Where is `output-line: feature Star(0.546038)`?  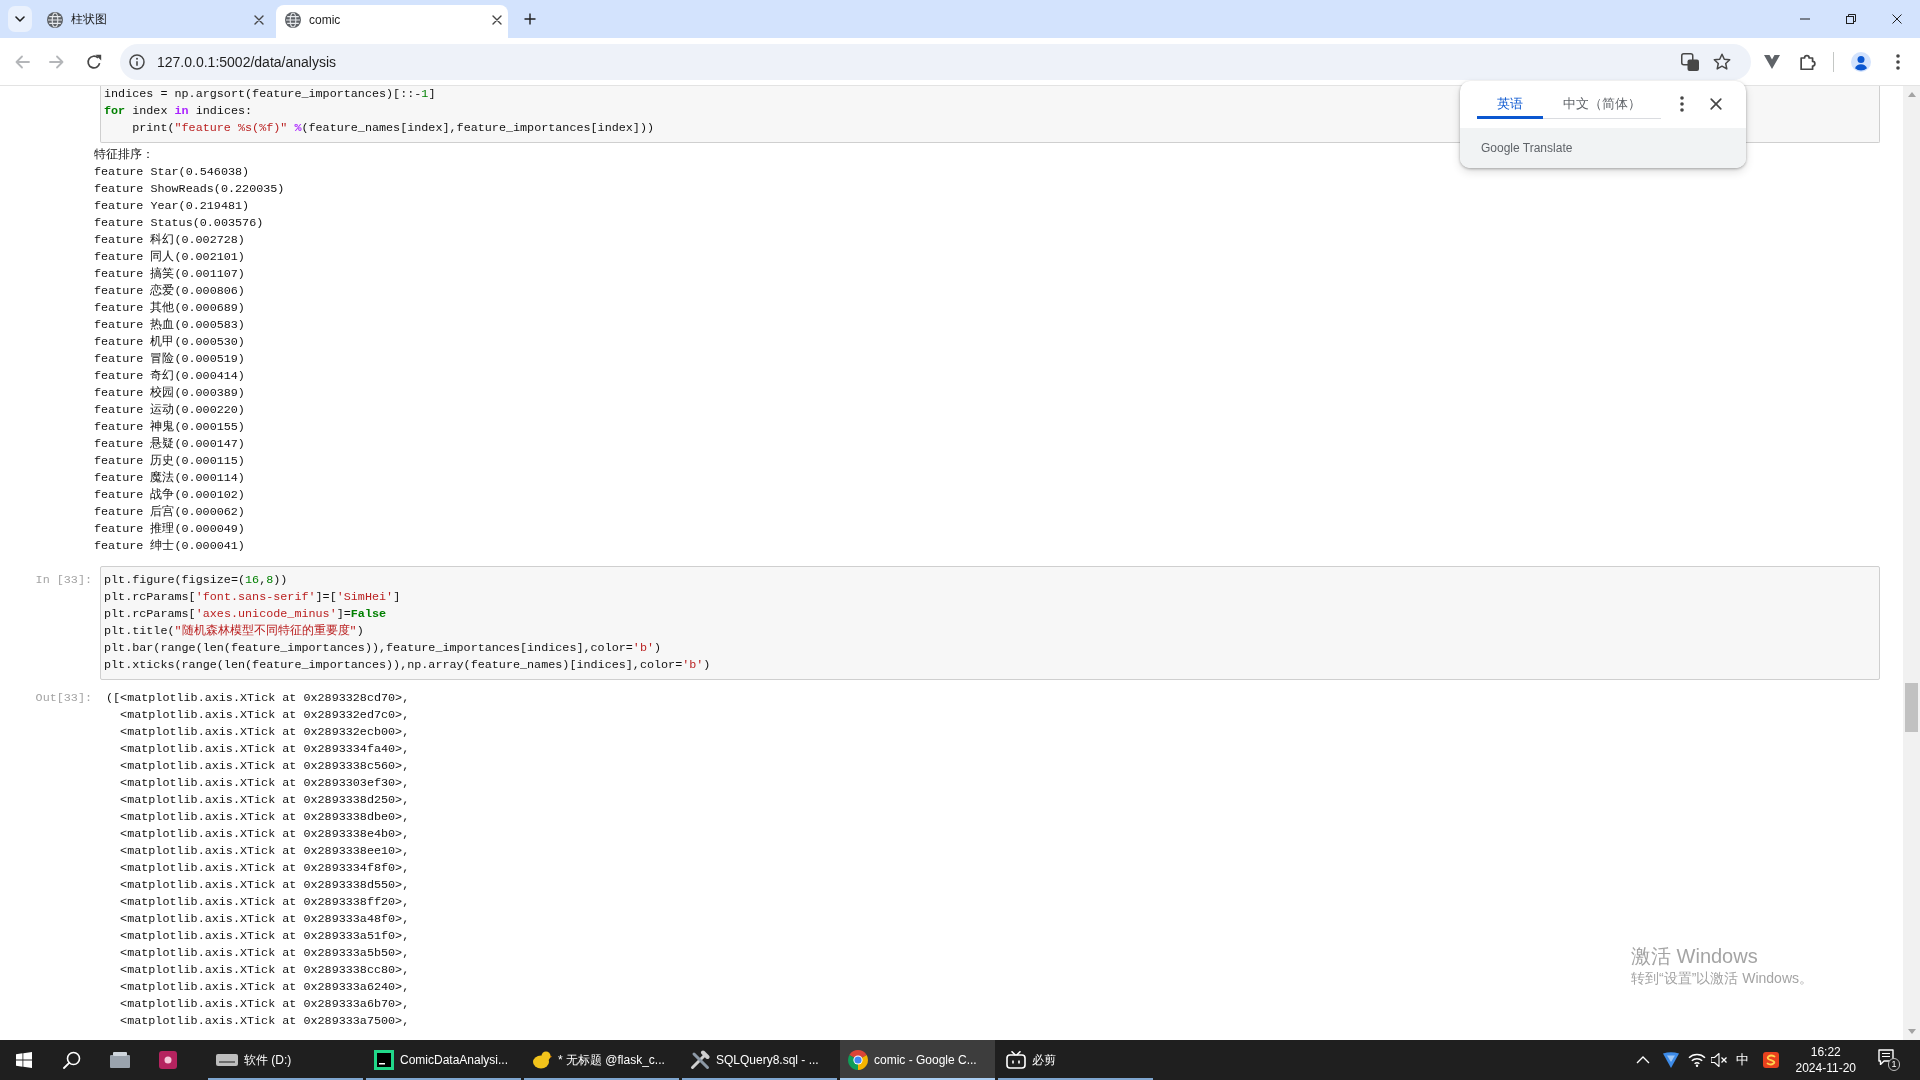 output-line: feature Star(0.546038) is located at coordinates (172, 172).